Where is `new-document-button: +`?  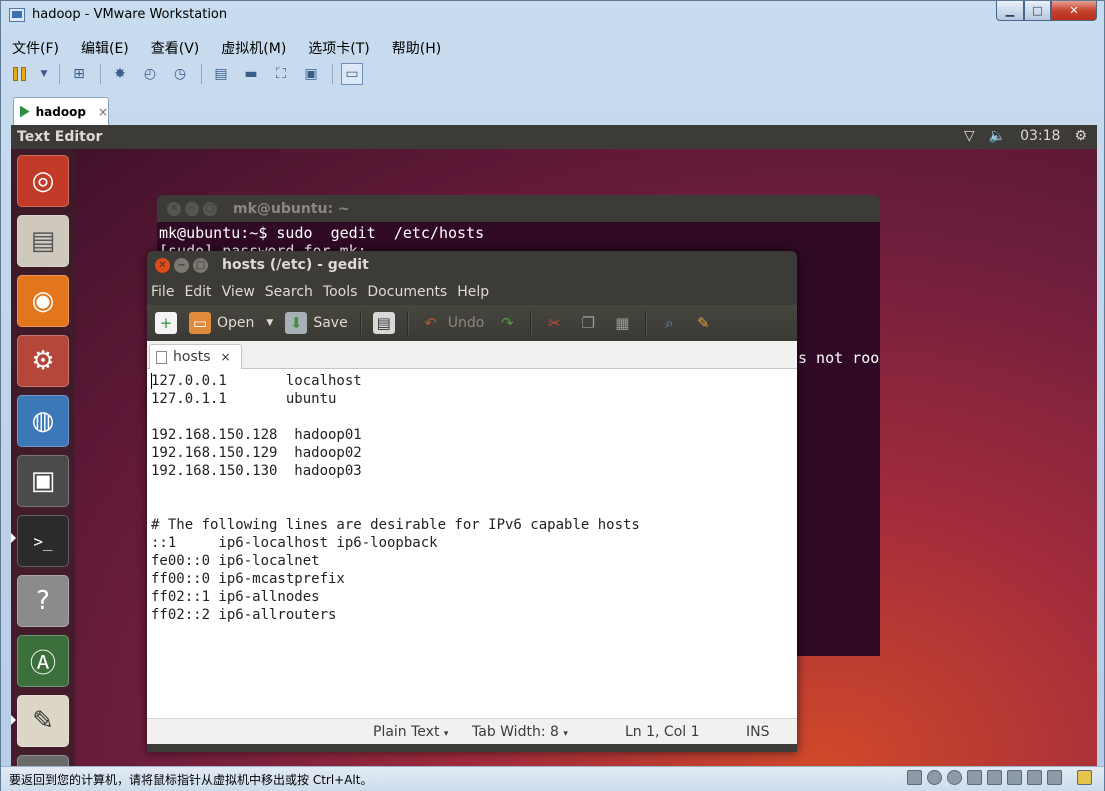
new-document-button: + is located at coordinates (166, 323).